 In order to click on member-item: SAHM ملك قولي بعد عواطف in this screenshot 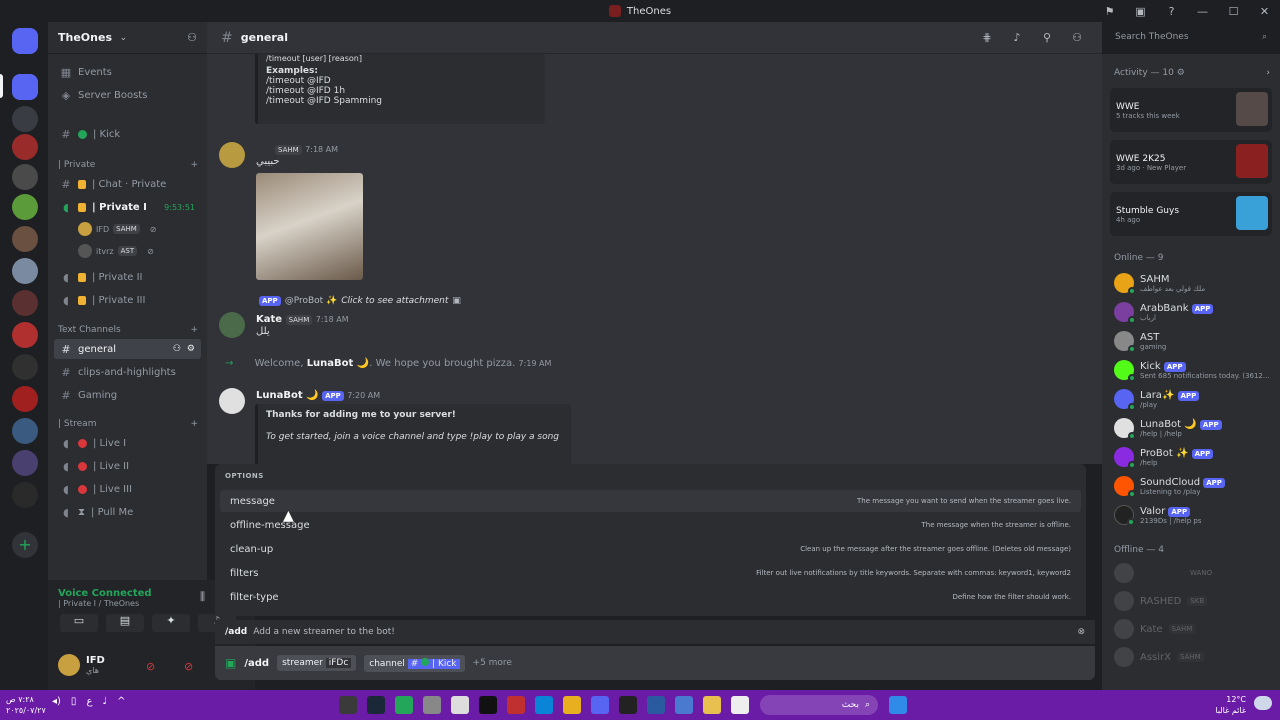, I will do `click(1194, 283)`.